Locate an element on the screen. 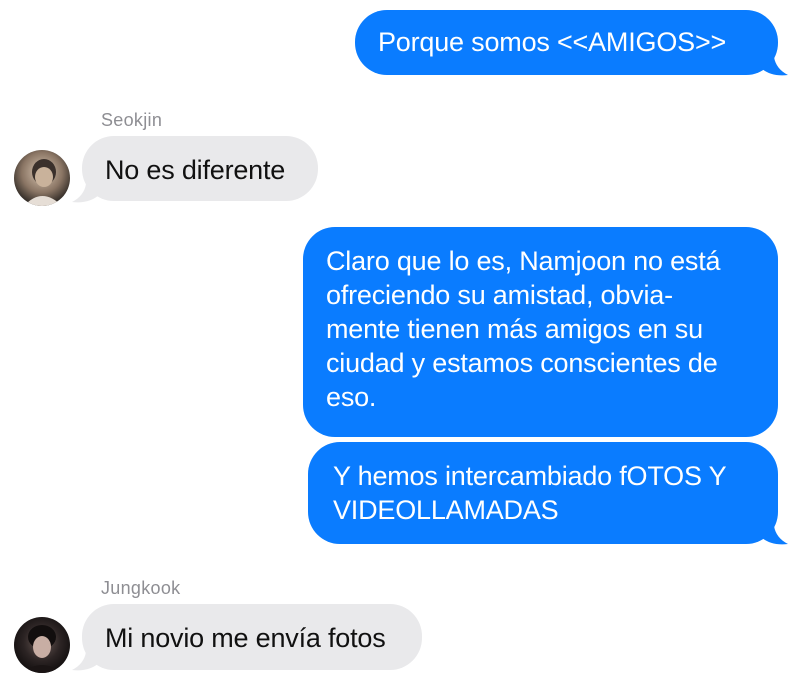 The image size is (804, 693). outgoing-message-bubble: Porque somos <<AMIGOS>> is located at coordinates (566, 42).